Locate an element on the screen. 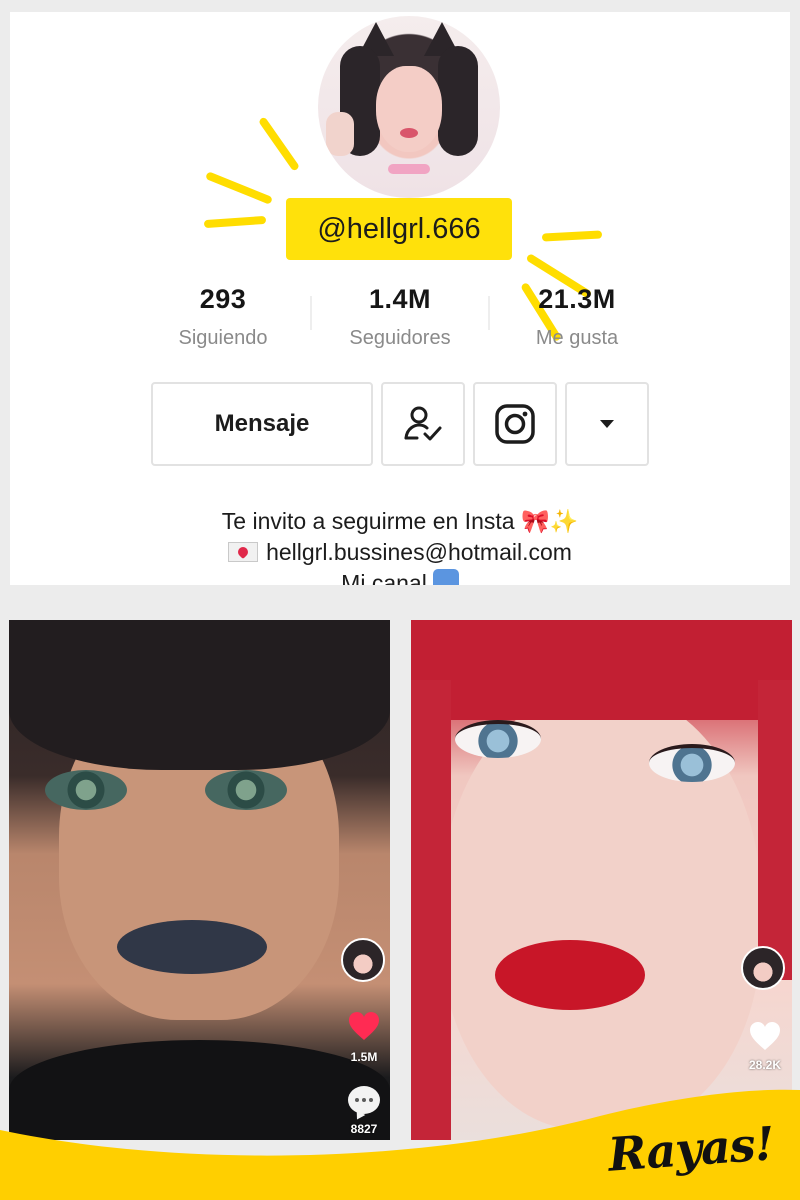  stat-value: 293 is located at coordinates (223, 299).